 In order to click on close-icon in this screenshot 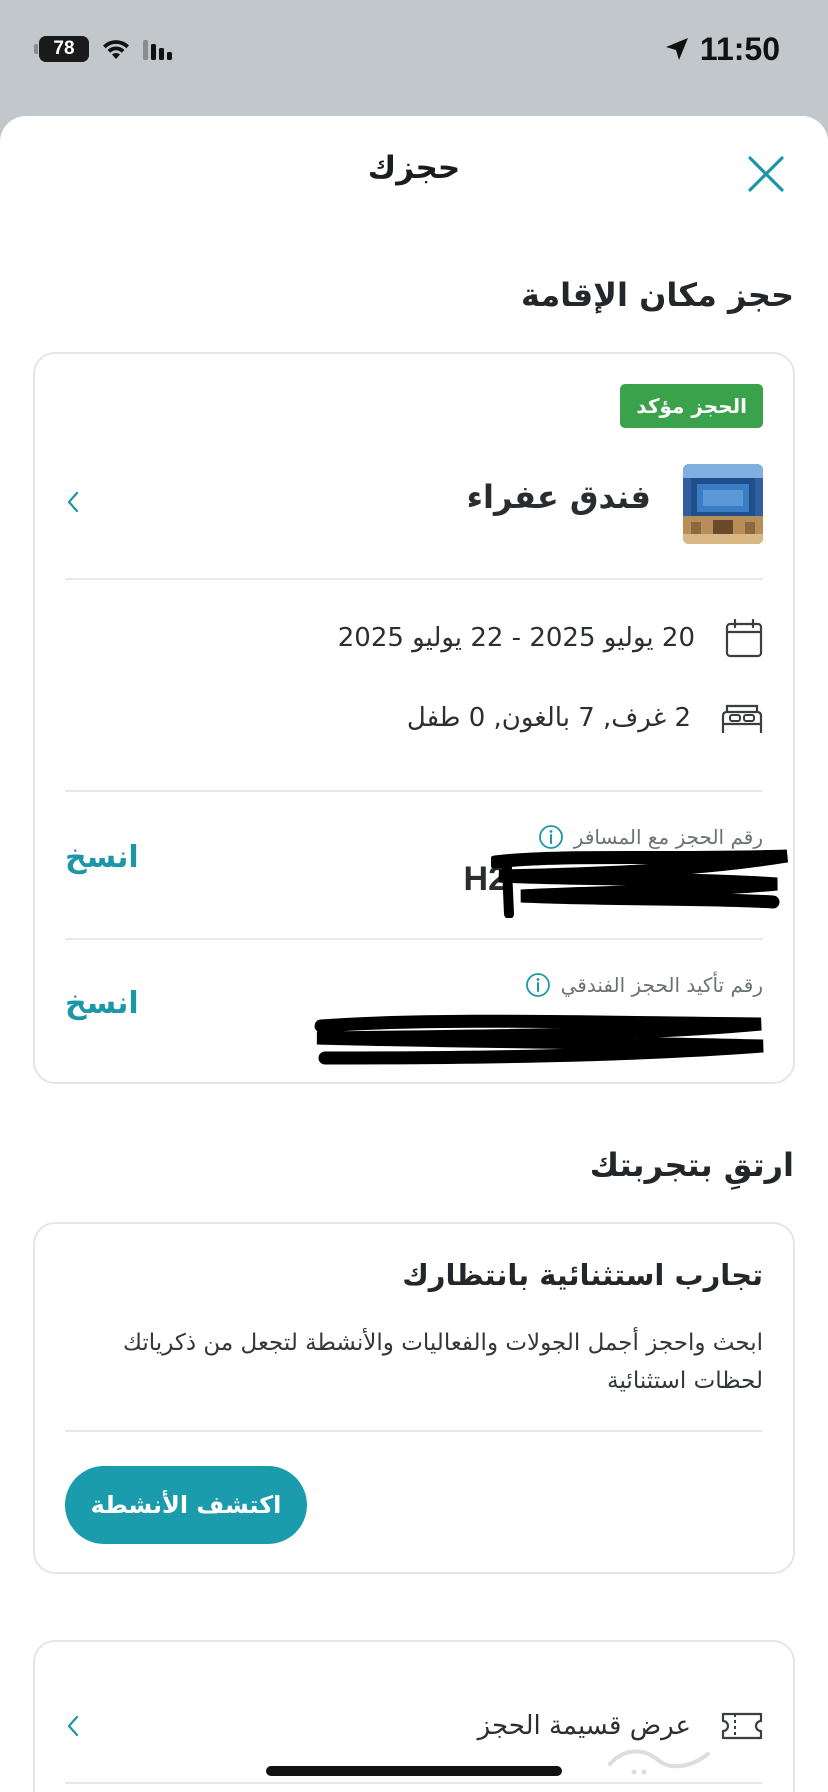, I will do `click(766, 174)`.